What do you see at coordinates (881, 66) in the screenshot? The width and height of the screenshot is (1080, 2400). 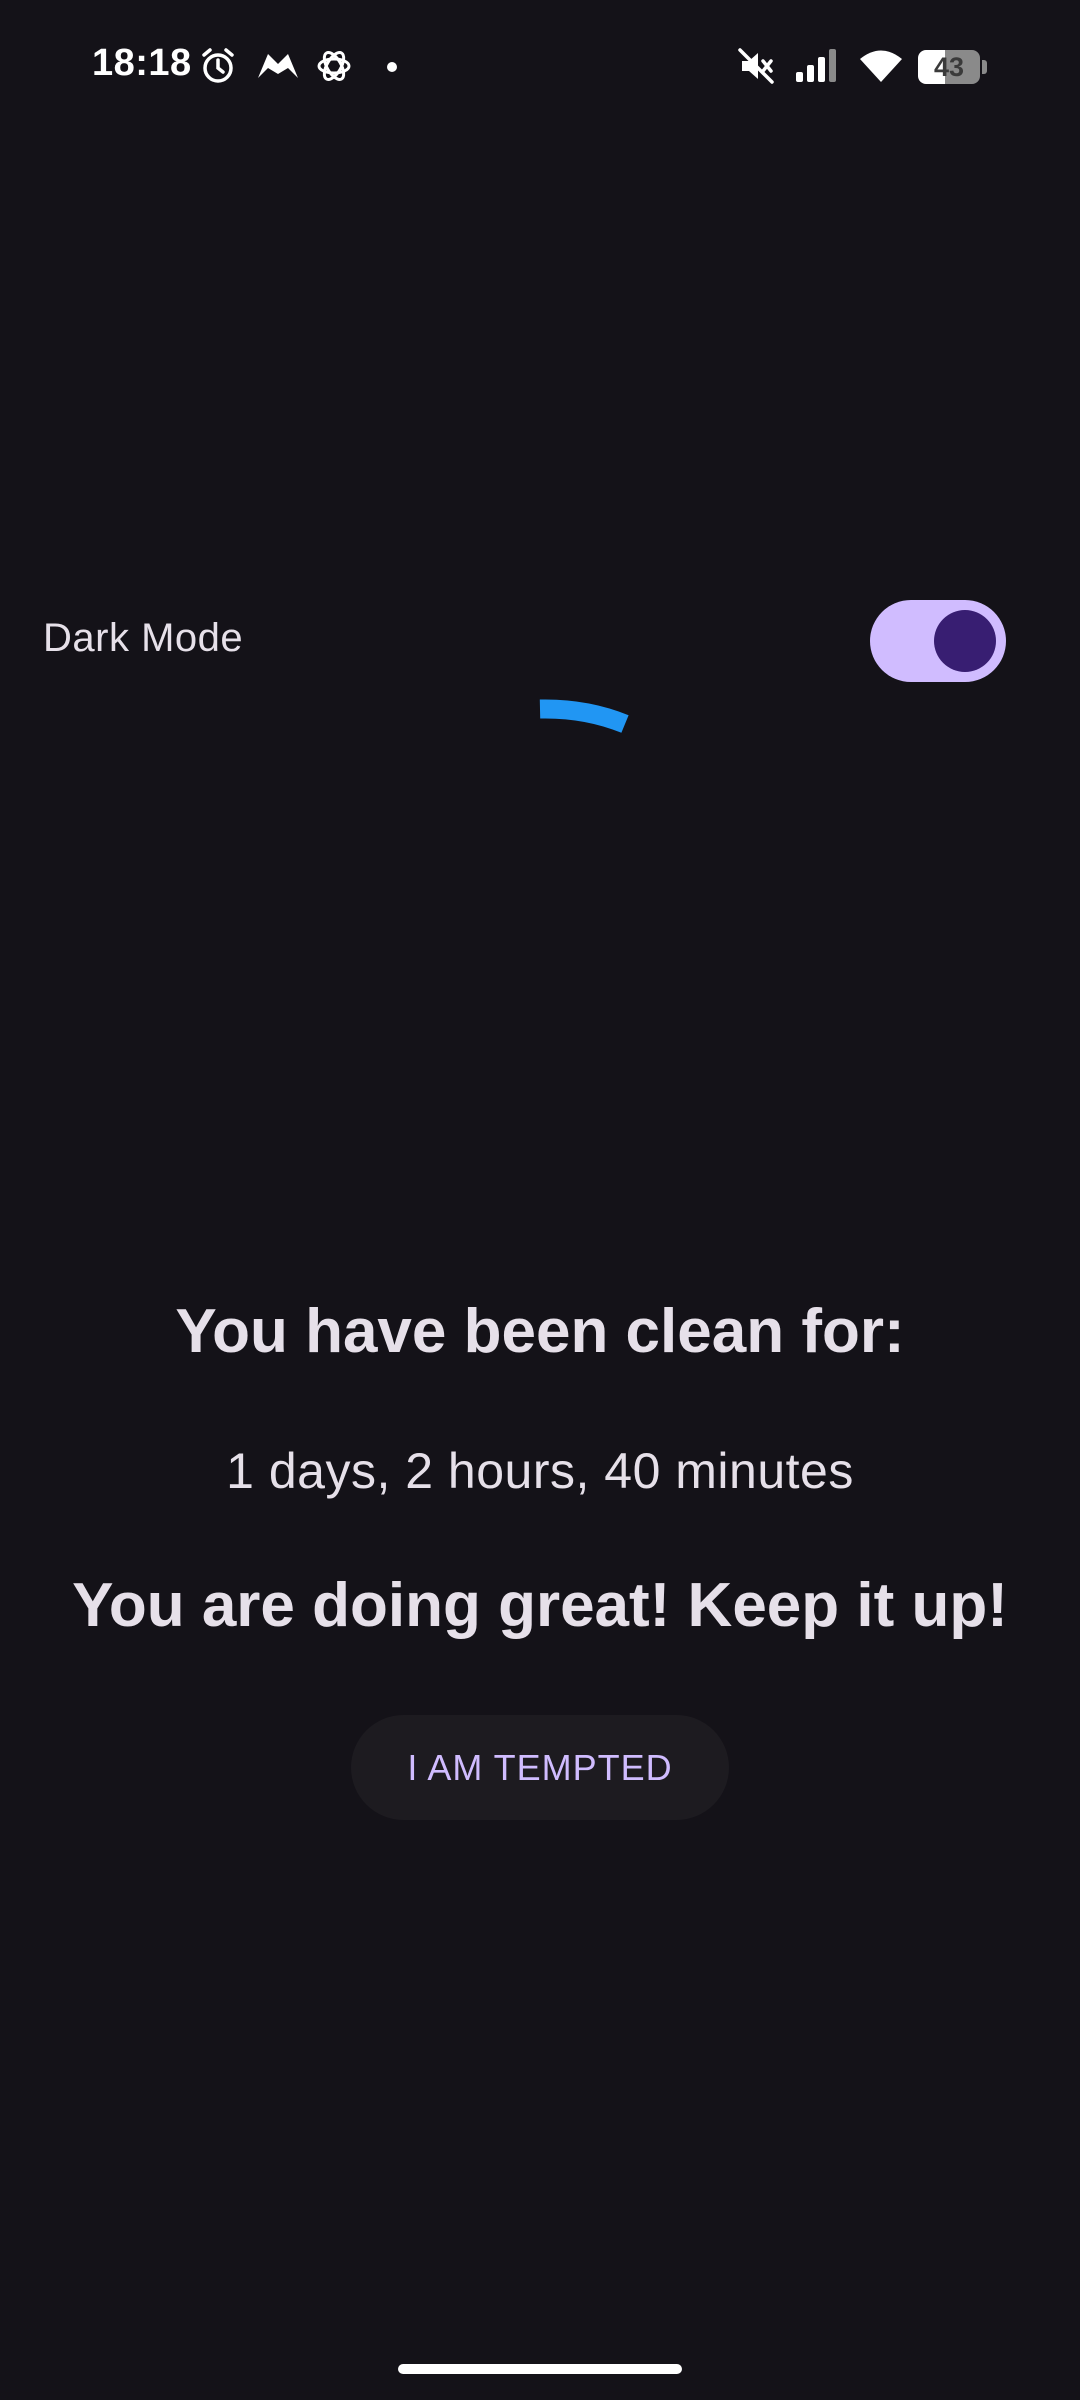 I see `wifi-icon` at bounding box center [881, 66].